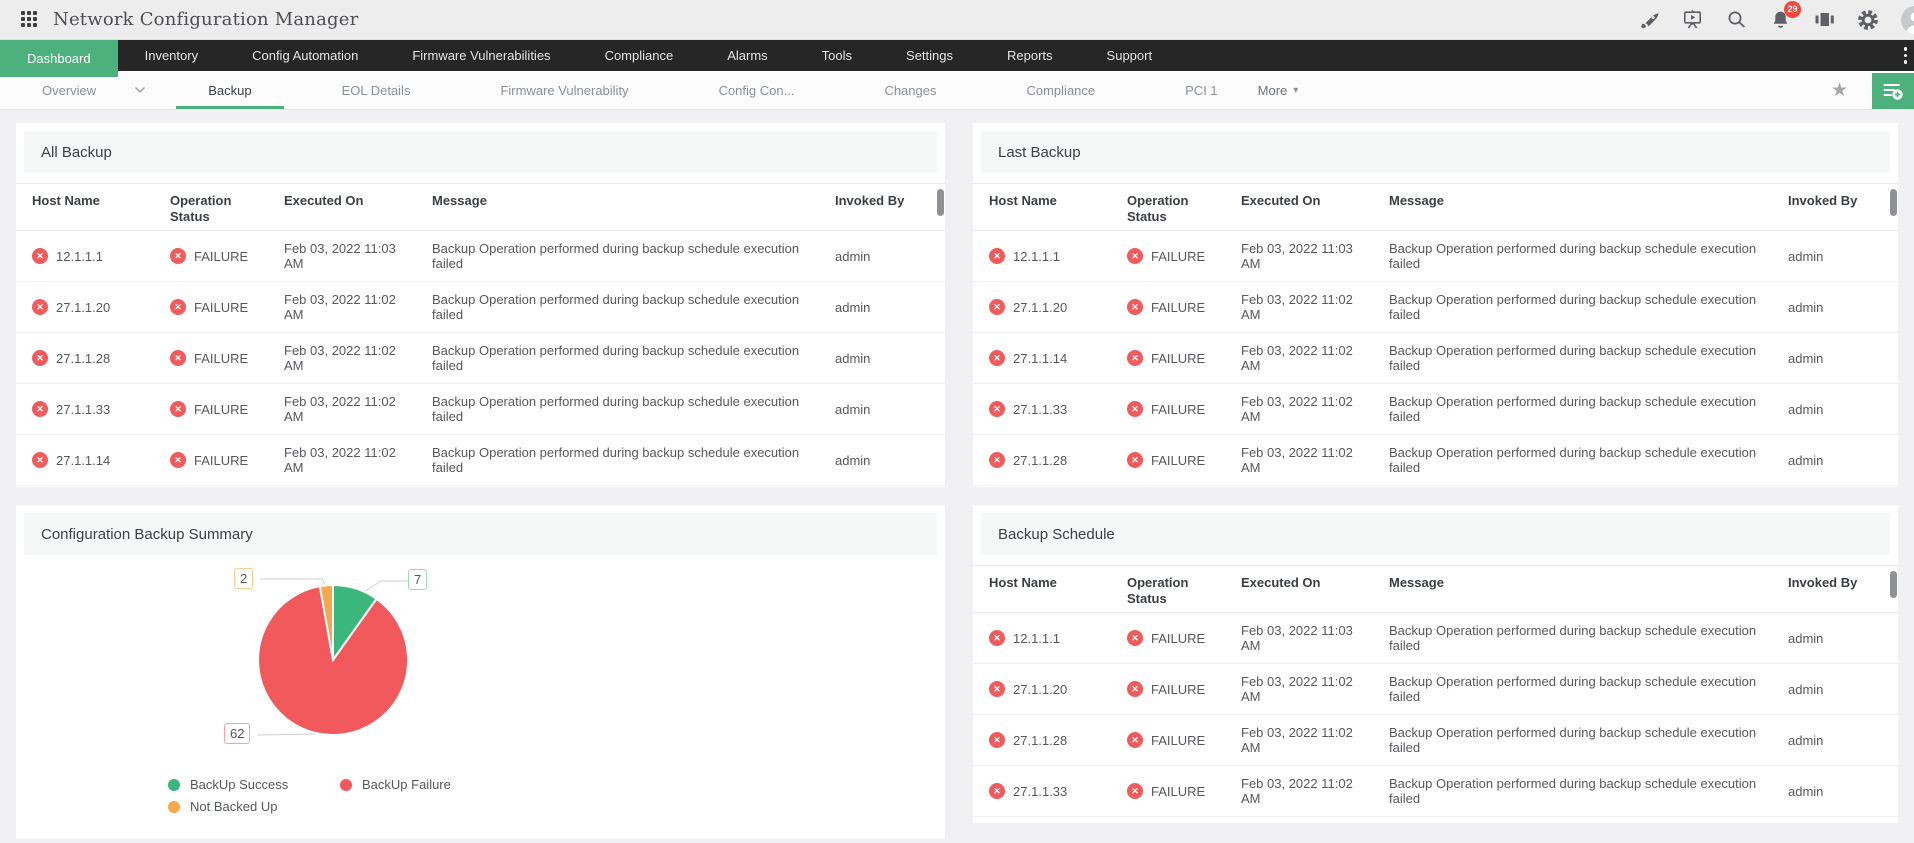 This screenshot has width=1914, height=843. What do you see at coordinates (1907, 19) in the screenshot?
I see `user-avatar` at bounding box center [1907, 19].